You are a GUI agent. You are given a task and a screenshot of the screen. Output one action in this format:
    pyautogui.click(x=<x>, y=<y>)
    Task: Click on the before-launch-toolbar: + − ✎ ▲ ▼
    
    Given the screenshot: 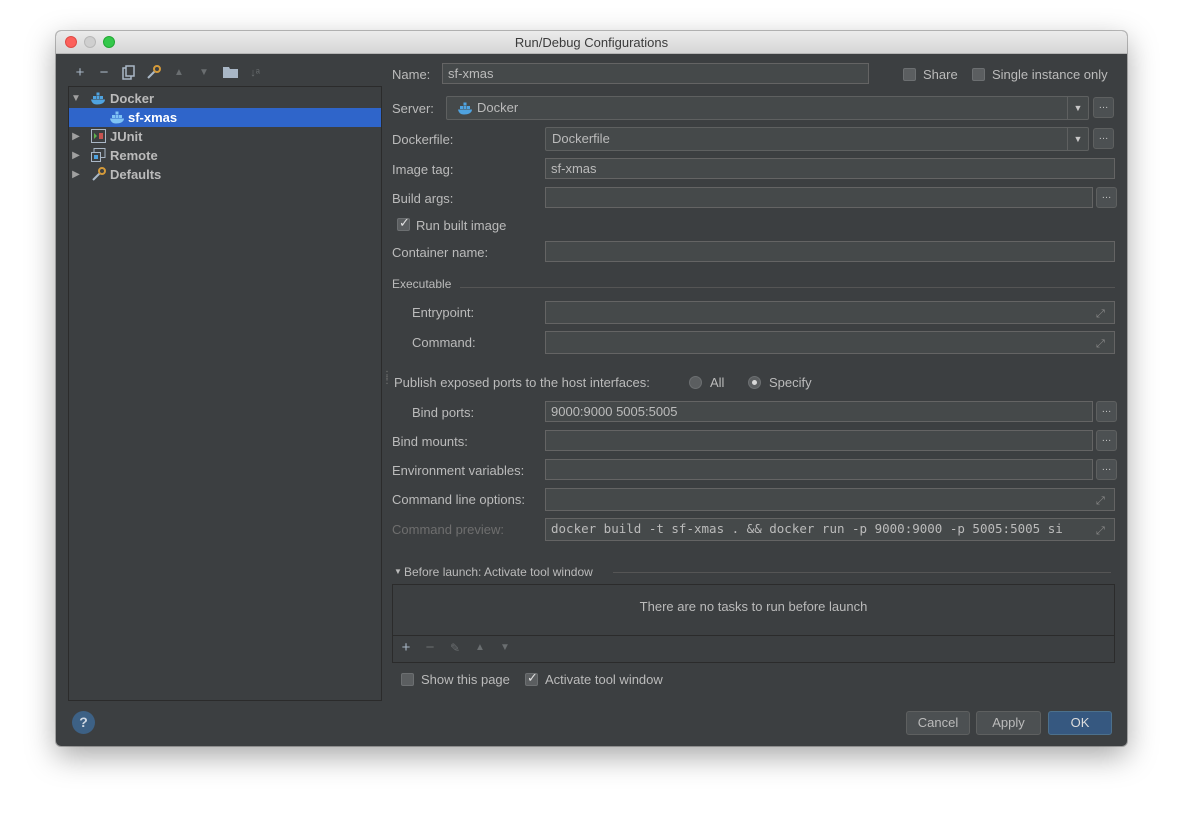 What is the action you would take?
    pyautogui.click(x=753, y=648)
    